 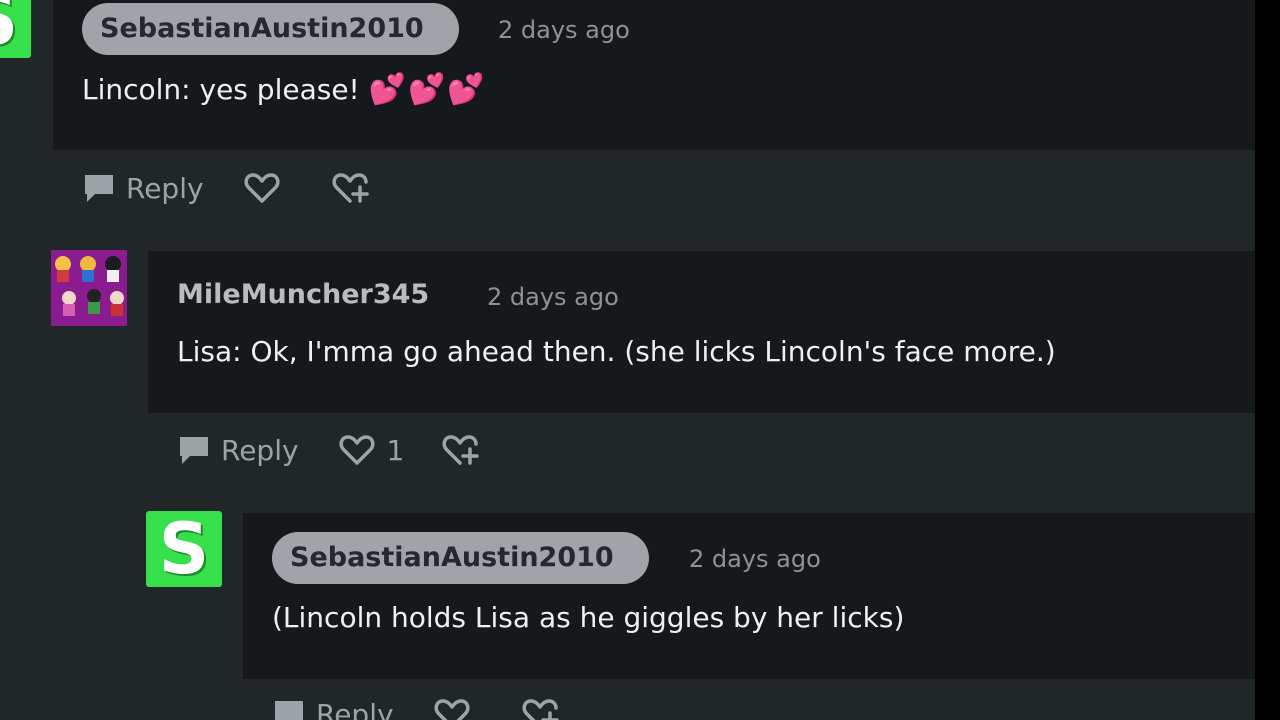 What do you see at coordinates (226, 188) in the screenshot?
I see `comment-actions-1: Reply` at bounding box center [226, 188].